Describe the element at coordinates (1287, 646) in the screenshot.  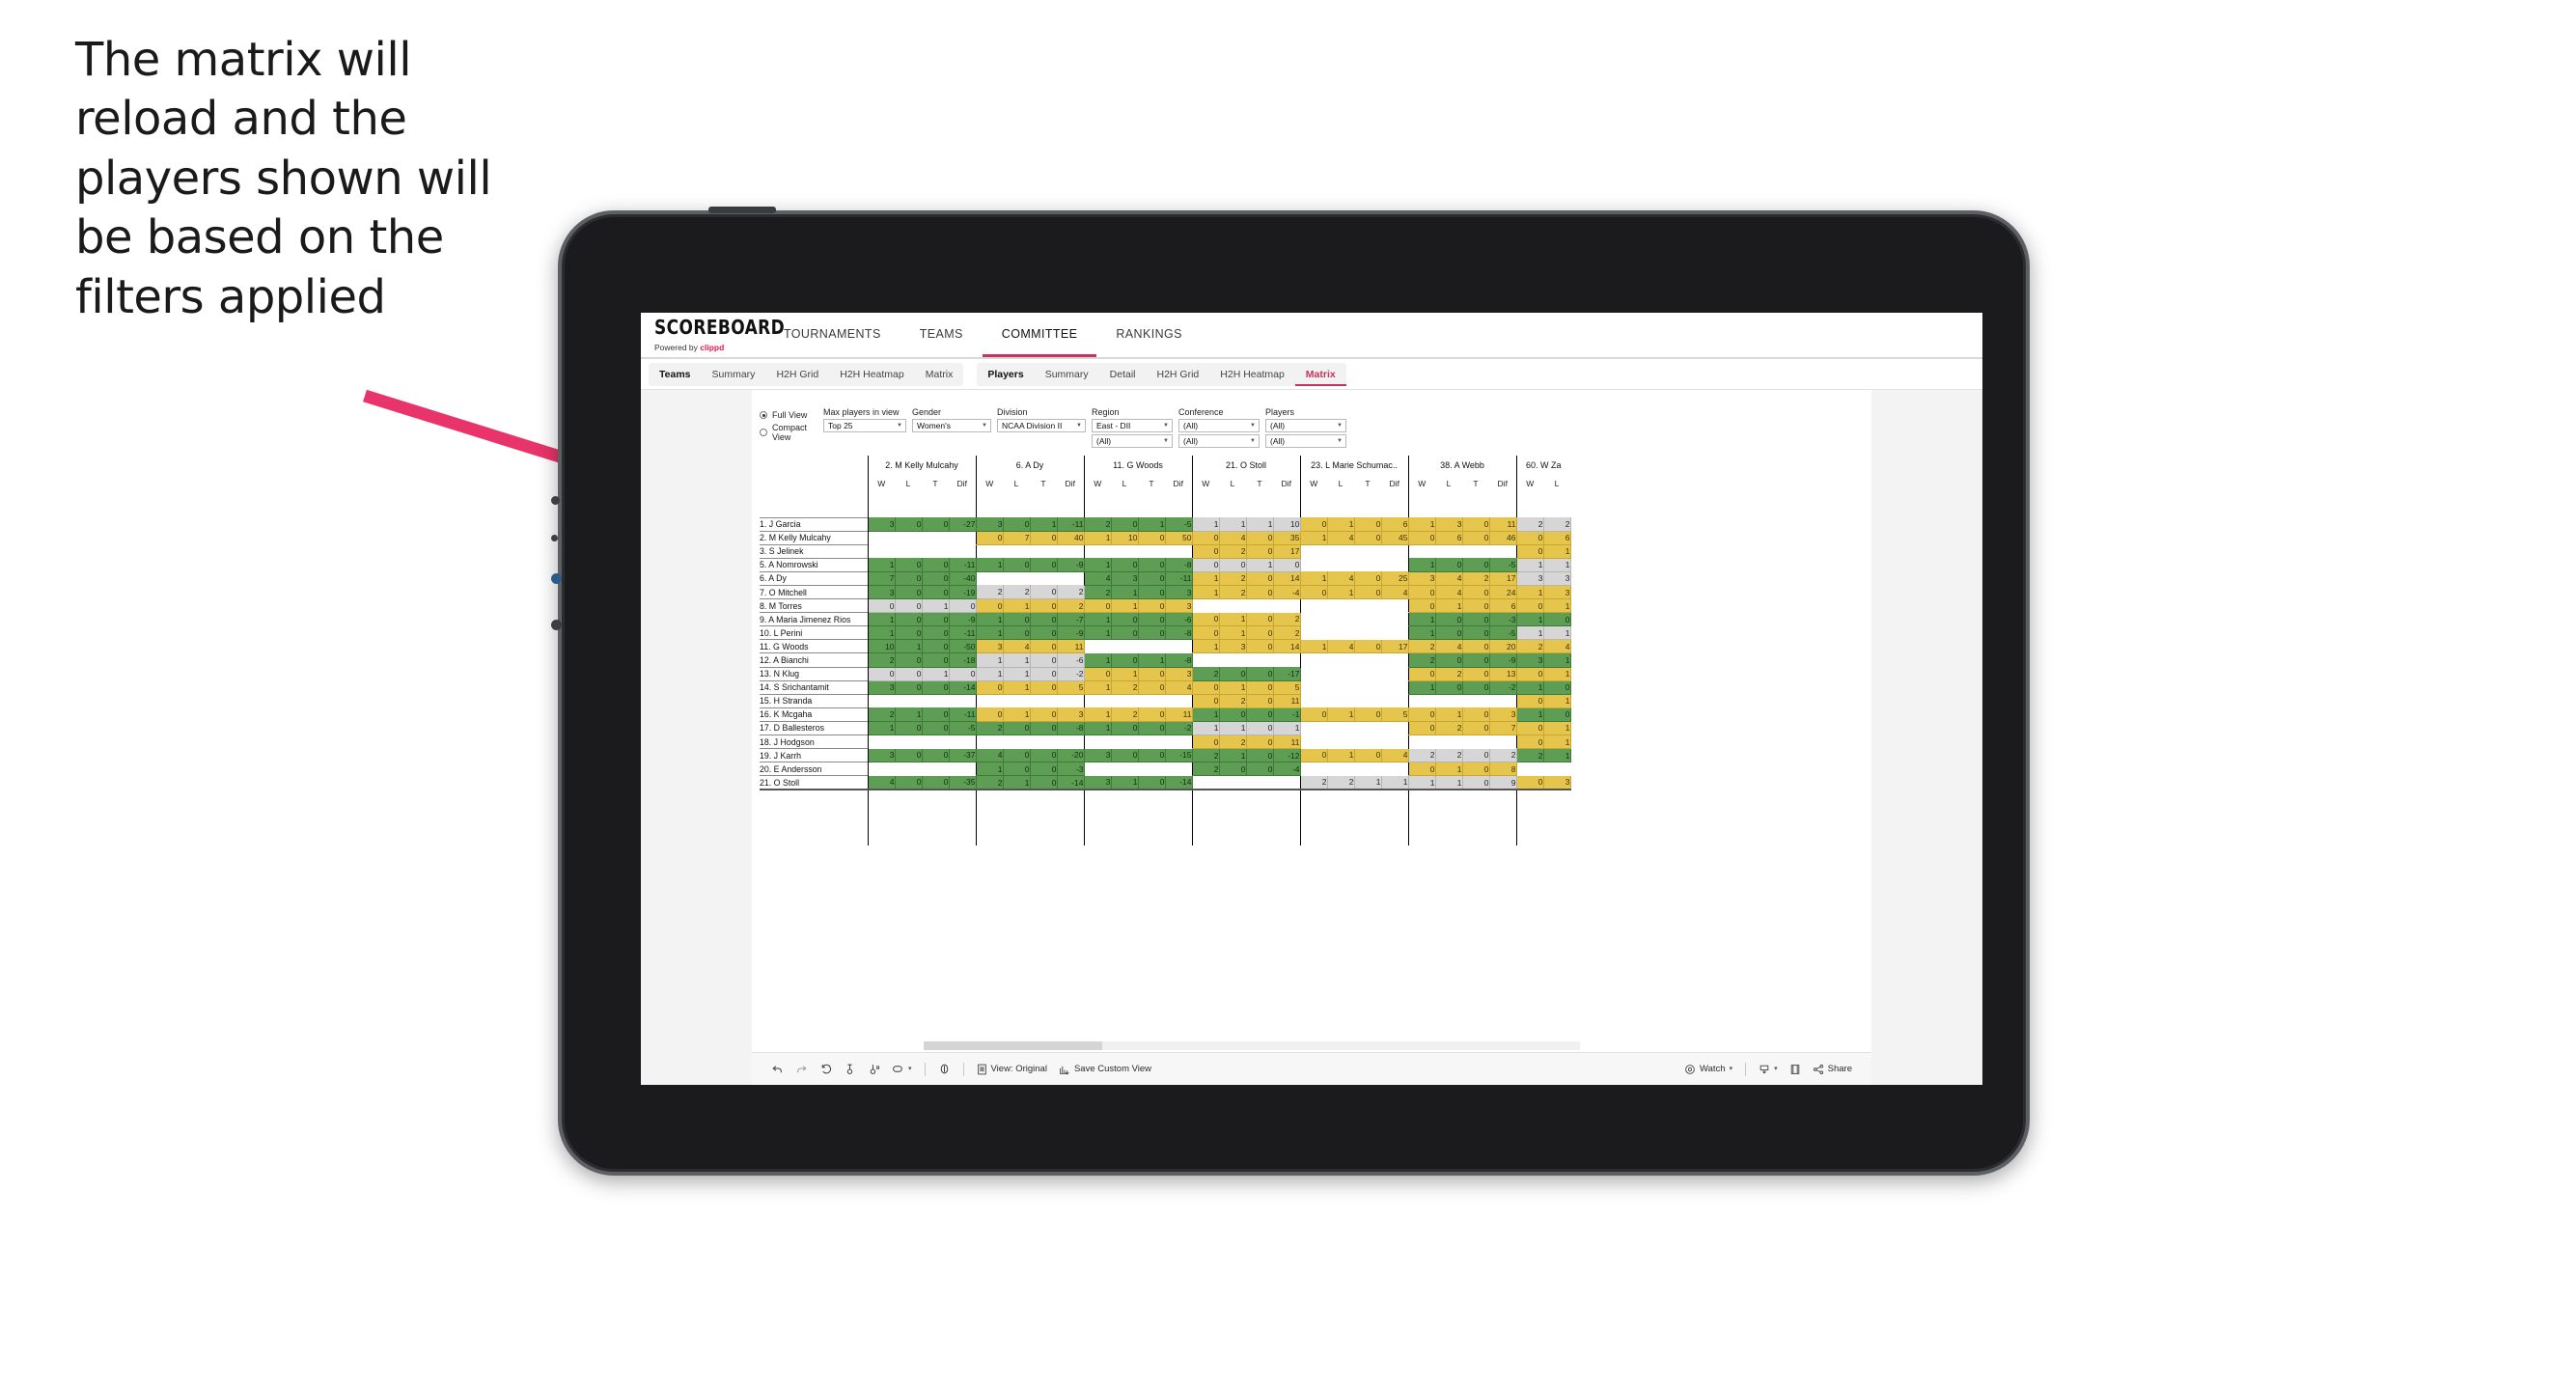
I see `matrix-cell: 14` at that location.